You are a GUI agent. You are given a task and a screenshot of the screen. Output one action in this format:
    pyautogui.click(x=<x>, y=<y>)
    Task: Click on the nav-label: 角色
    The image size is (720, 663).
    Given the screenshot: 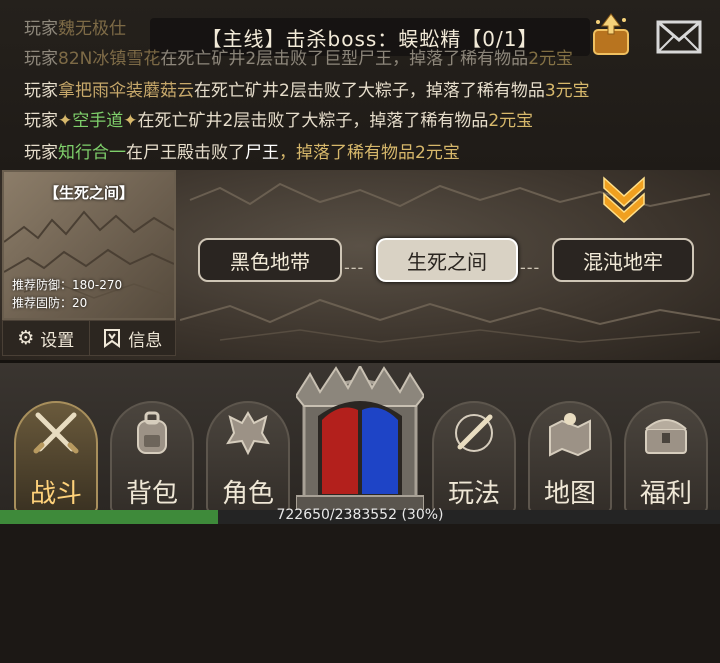 What is the action you would take?
    pyautogui.click(x=247, y=494)
    